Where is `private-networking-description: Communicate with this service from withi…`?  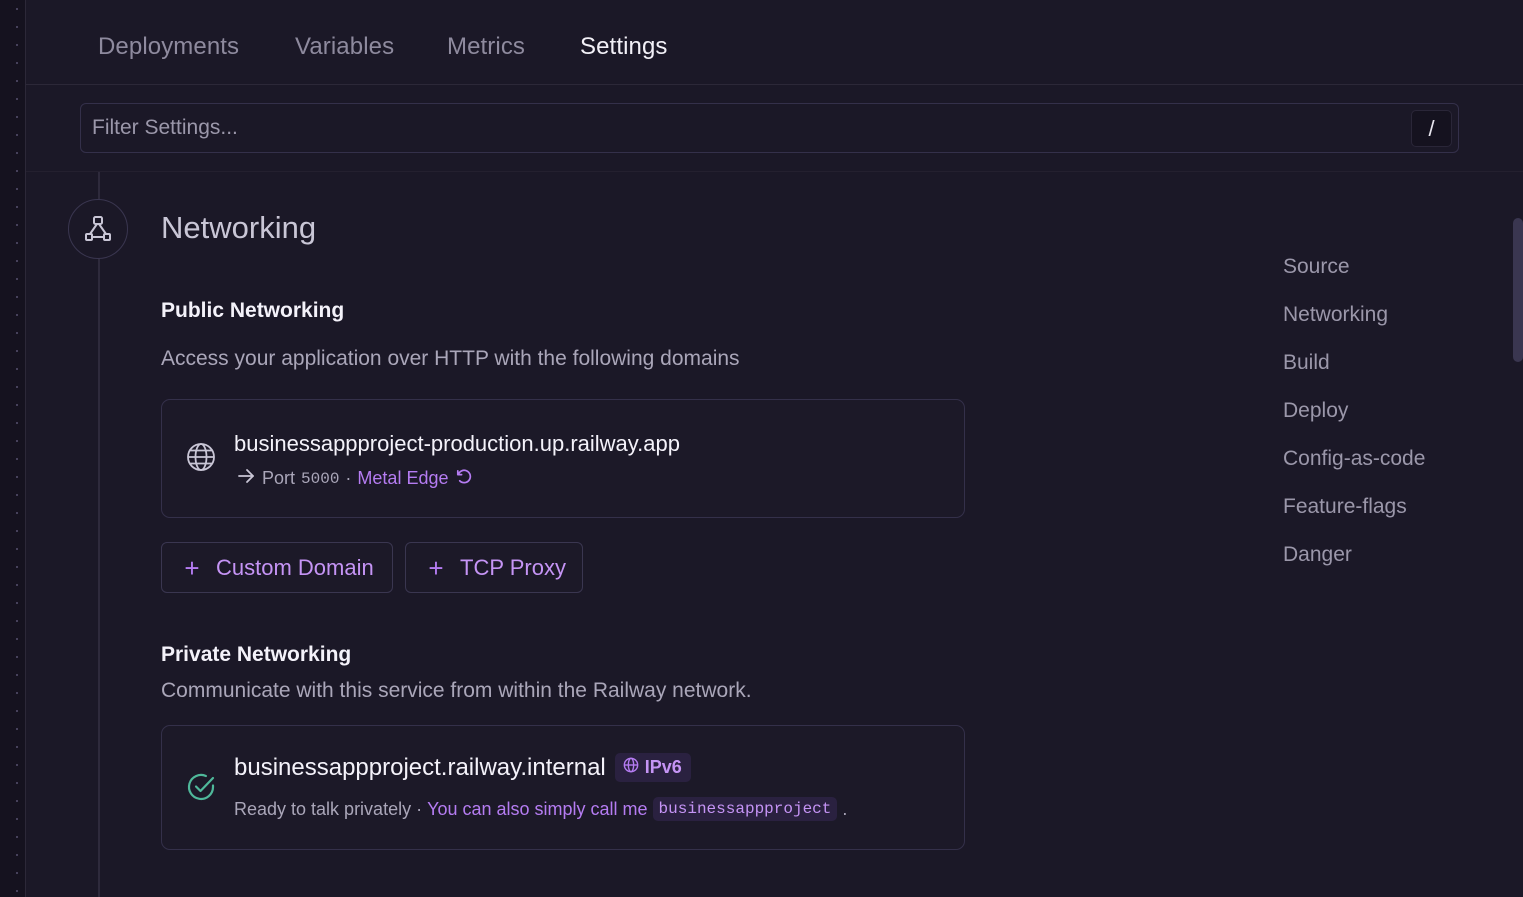 private-networking-description: Communicate with this service from withi… is located at coordinates (456, 690).